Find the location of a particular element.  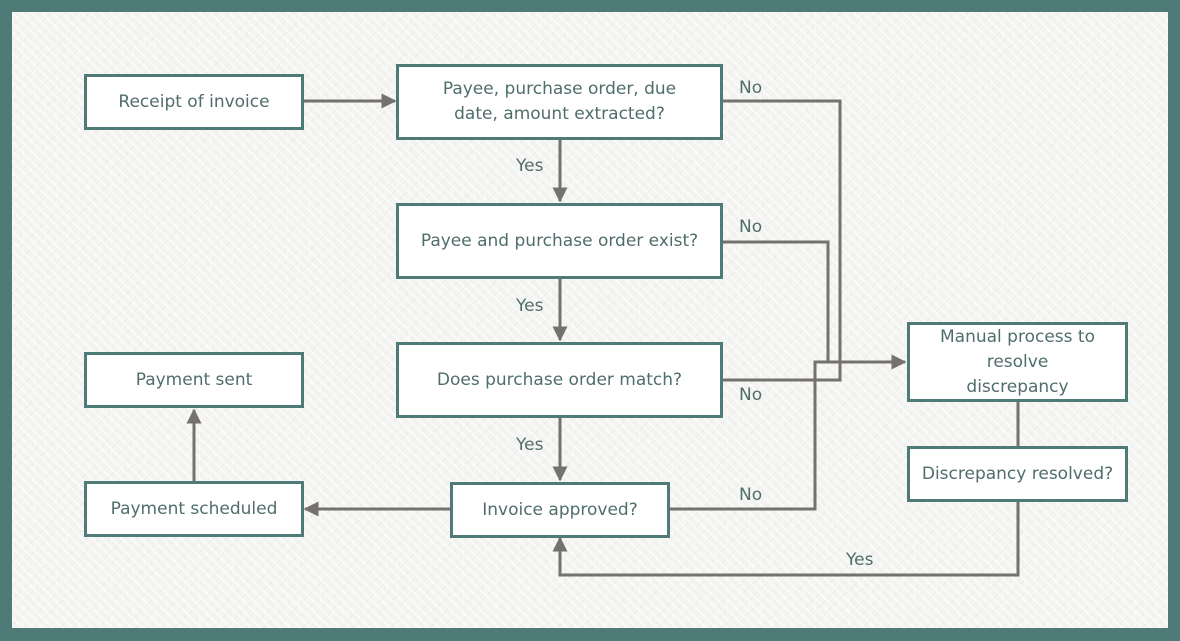

node-po-match: Does purchase order match? is located at coordinates (559, 380).